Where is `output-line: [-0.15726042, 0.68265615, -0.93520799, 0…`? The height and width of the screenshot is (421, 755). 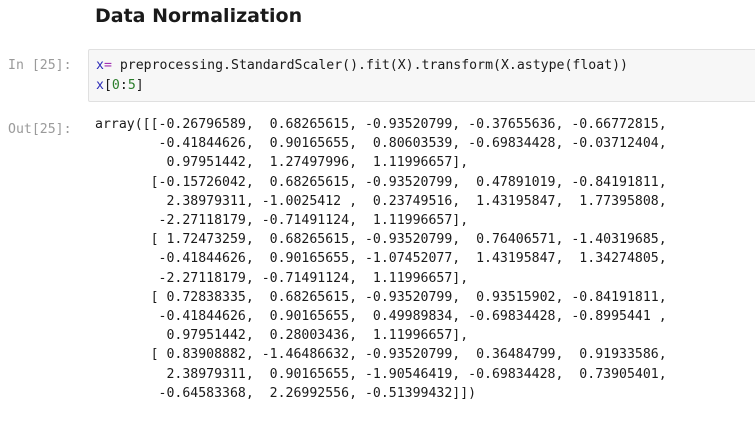
output-line: [-0.15726042, 0.68265615, -0.93520799, 0… is located at coordinates (381, 182).